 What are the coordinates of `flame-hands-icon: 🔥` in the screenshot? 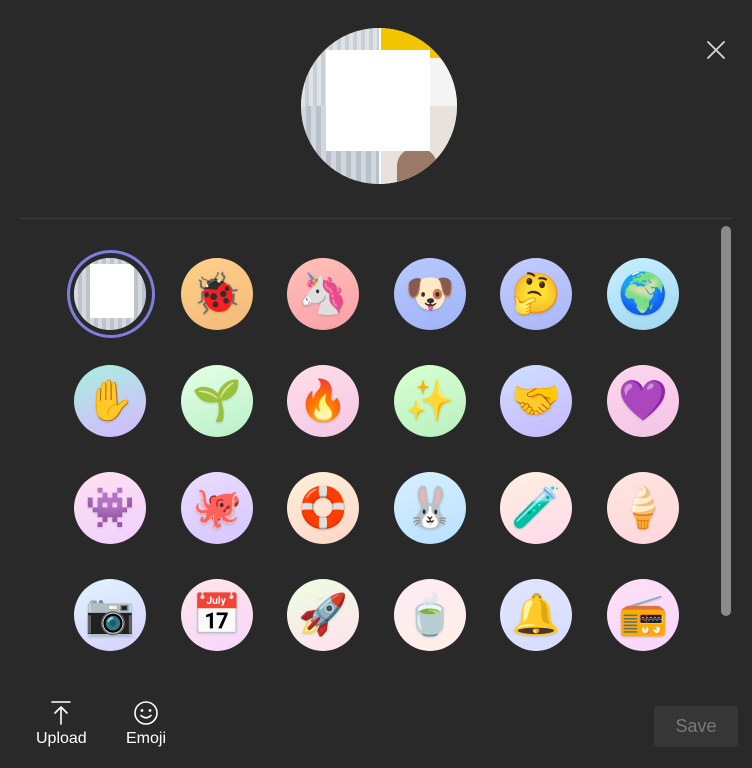 It's located at (323, 401).